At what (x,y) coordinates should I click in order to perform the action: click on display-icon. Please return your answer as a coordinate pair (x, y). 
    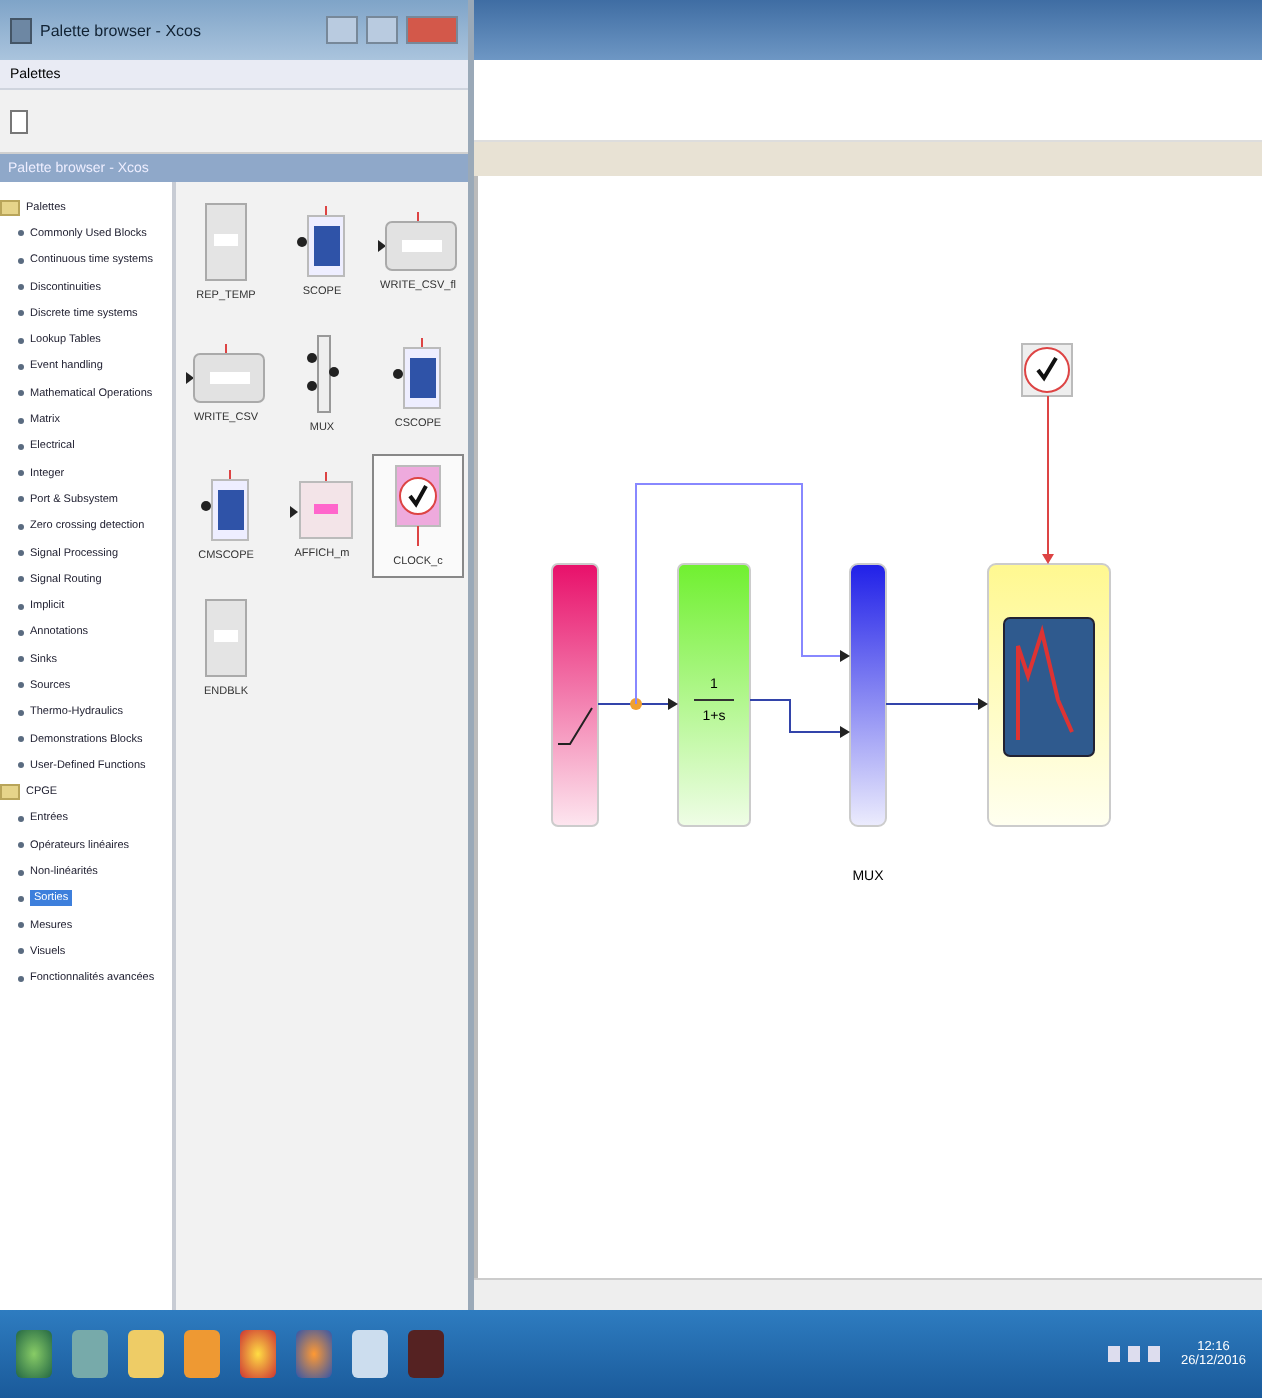
    Looking at the image, I should click on (322, 506).